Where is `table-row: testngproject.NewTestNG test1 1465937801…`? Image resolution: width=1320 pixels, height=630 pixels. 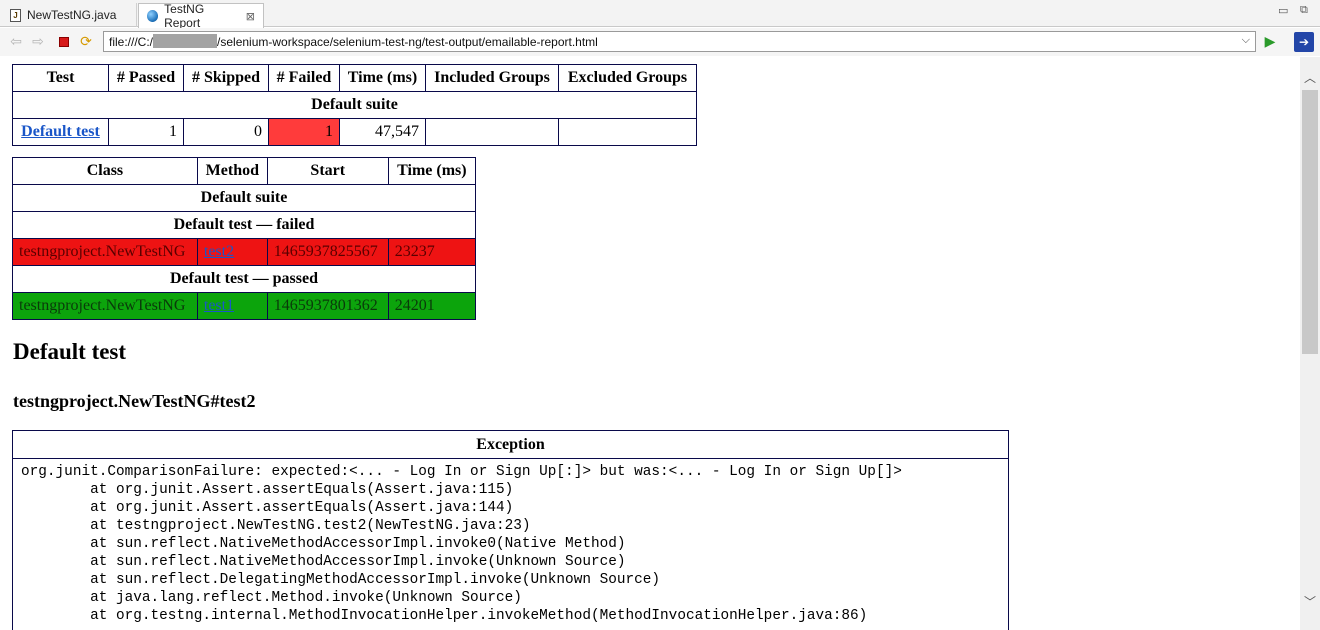 table-row: testngproject.NewTestNG test1 1465937801… is located at coordinates (244, 306).